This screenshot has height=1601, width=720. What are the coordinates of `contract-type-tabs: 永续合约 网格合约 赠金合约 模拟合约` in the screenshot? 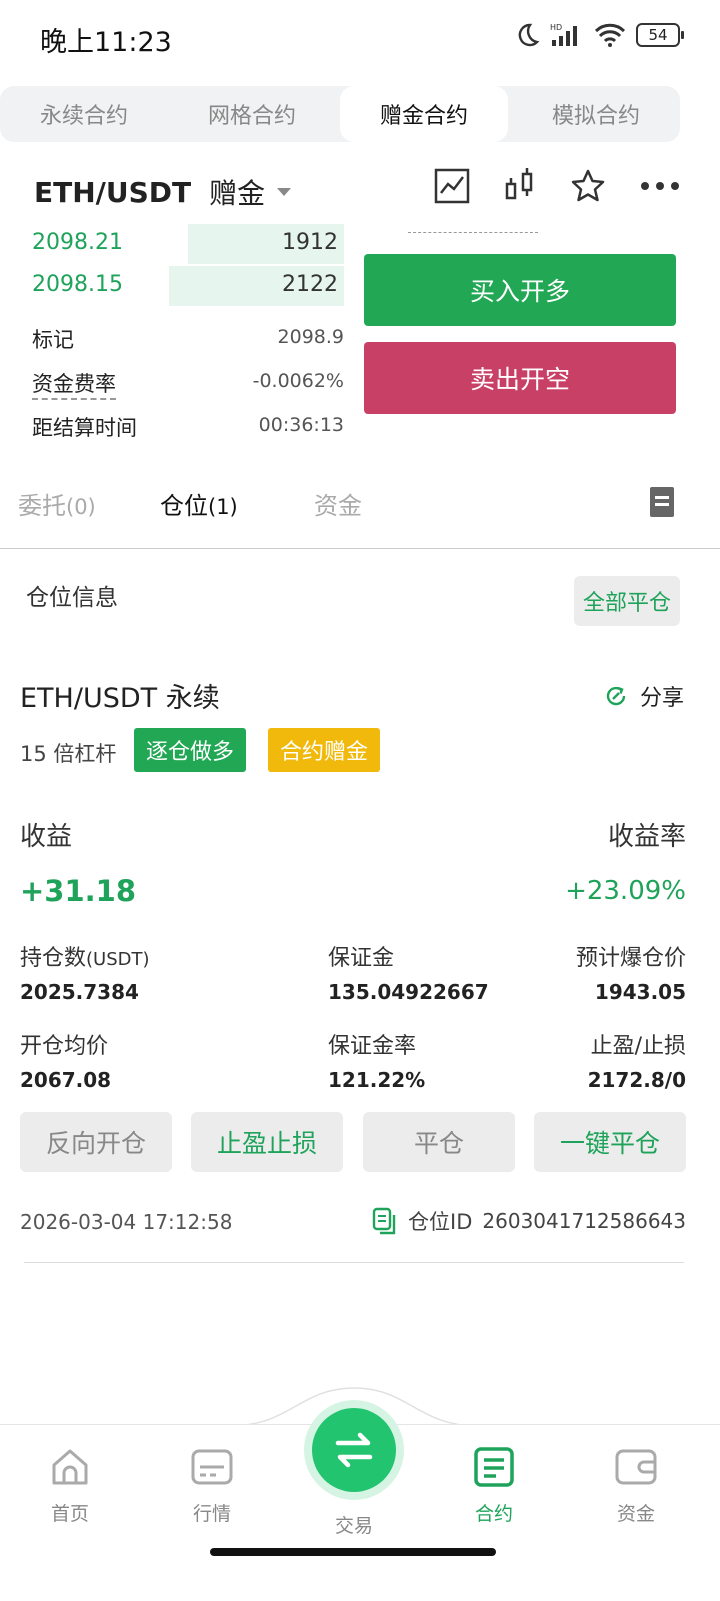 It's located at (340, 114).